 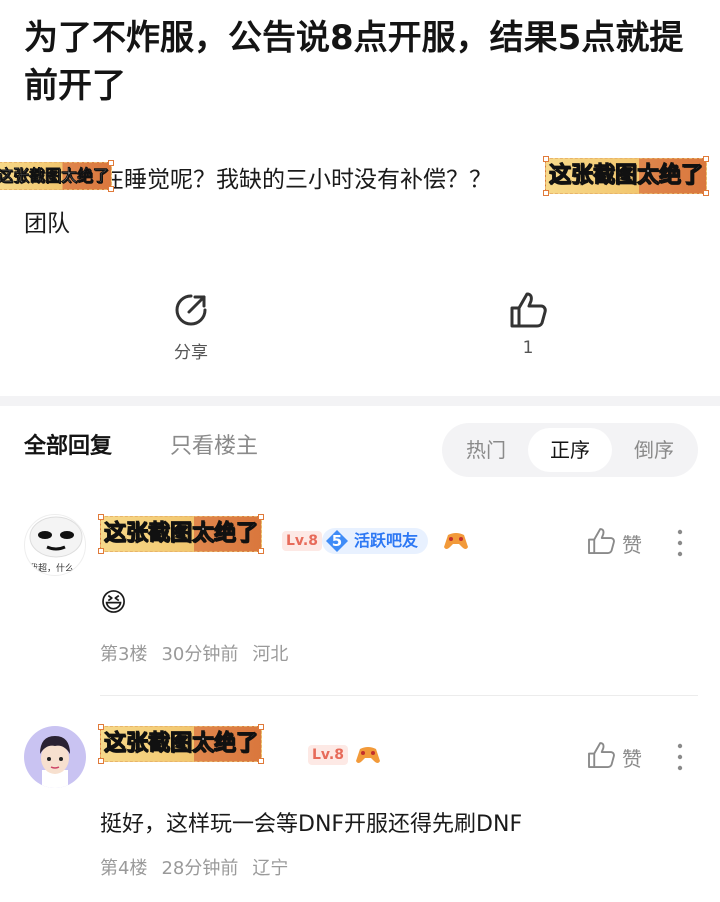 I want to click on tab-all-replies: 全部回复, so click(x=68, y=444).